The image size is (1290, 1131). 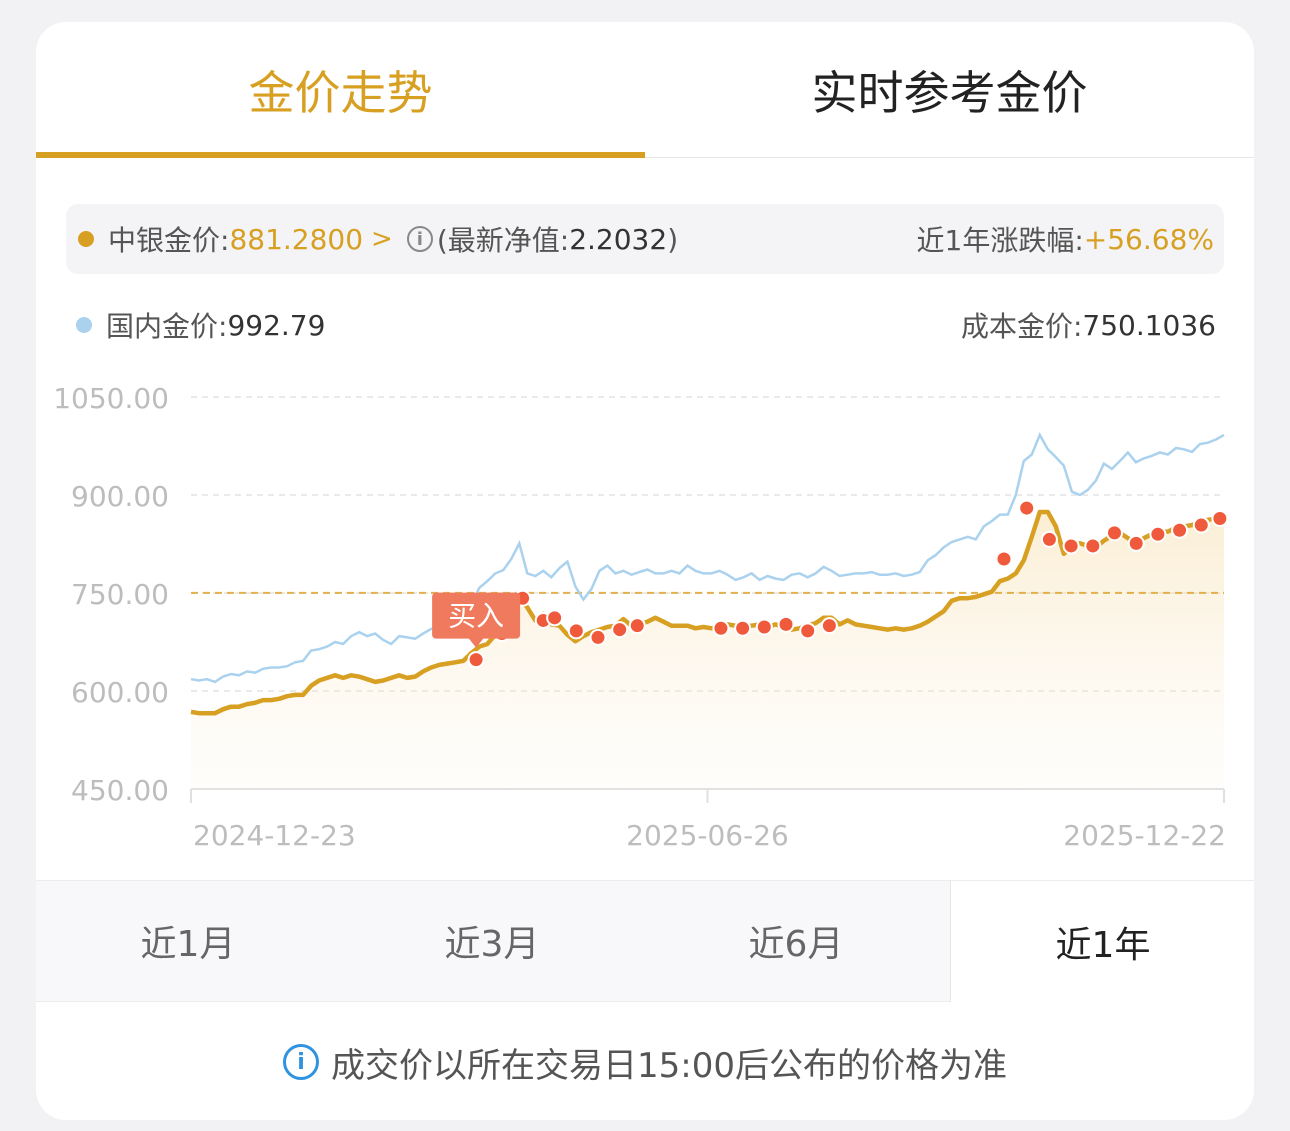 I want to click on cost-label: 成本金价:, so click(x=1021, y=326).